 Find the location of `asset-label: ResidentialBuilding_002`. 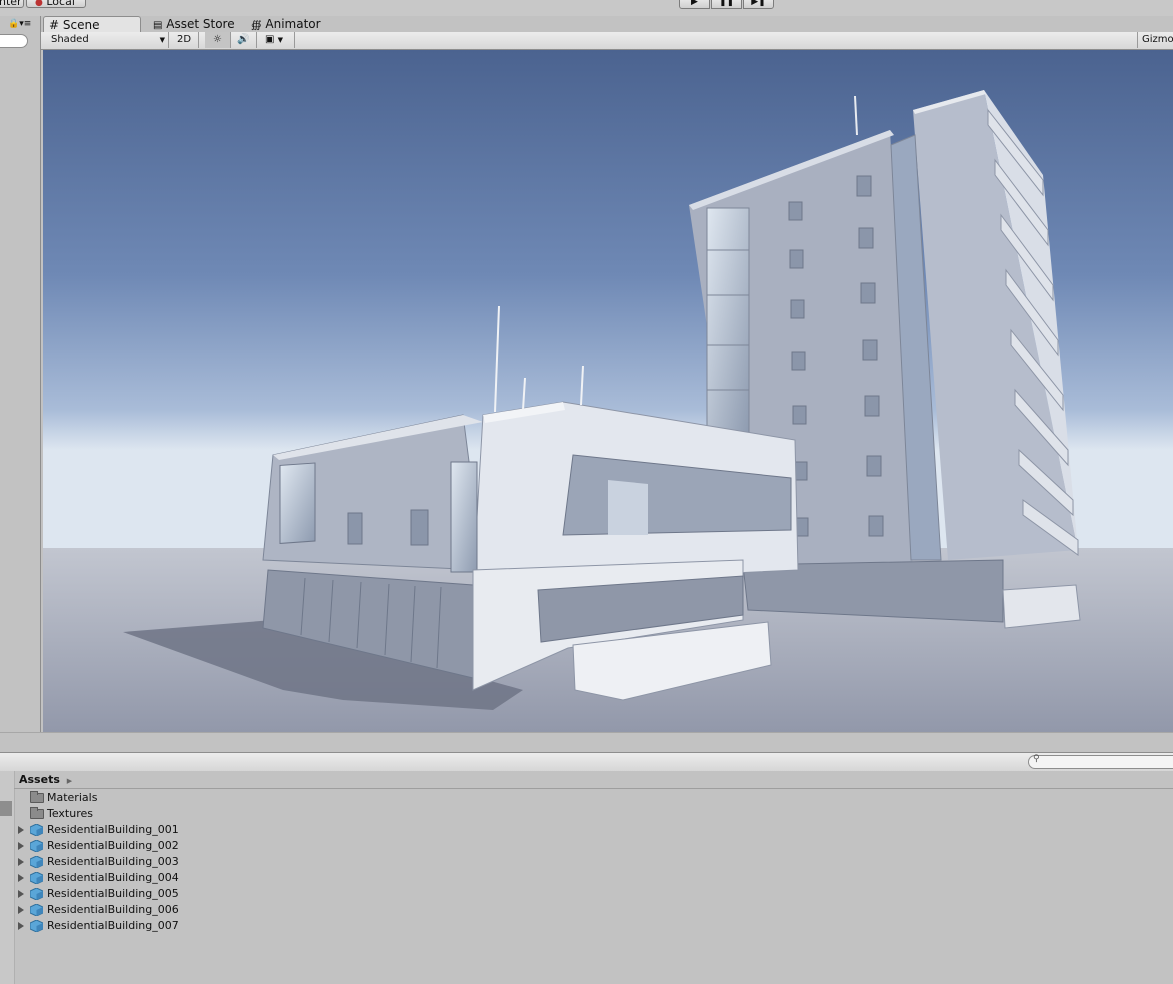

asset-label: ResidentialBuilding_002 is located at coordinates (113, 845).